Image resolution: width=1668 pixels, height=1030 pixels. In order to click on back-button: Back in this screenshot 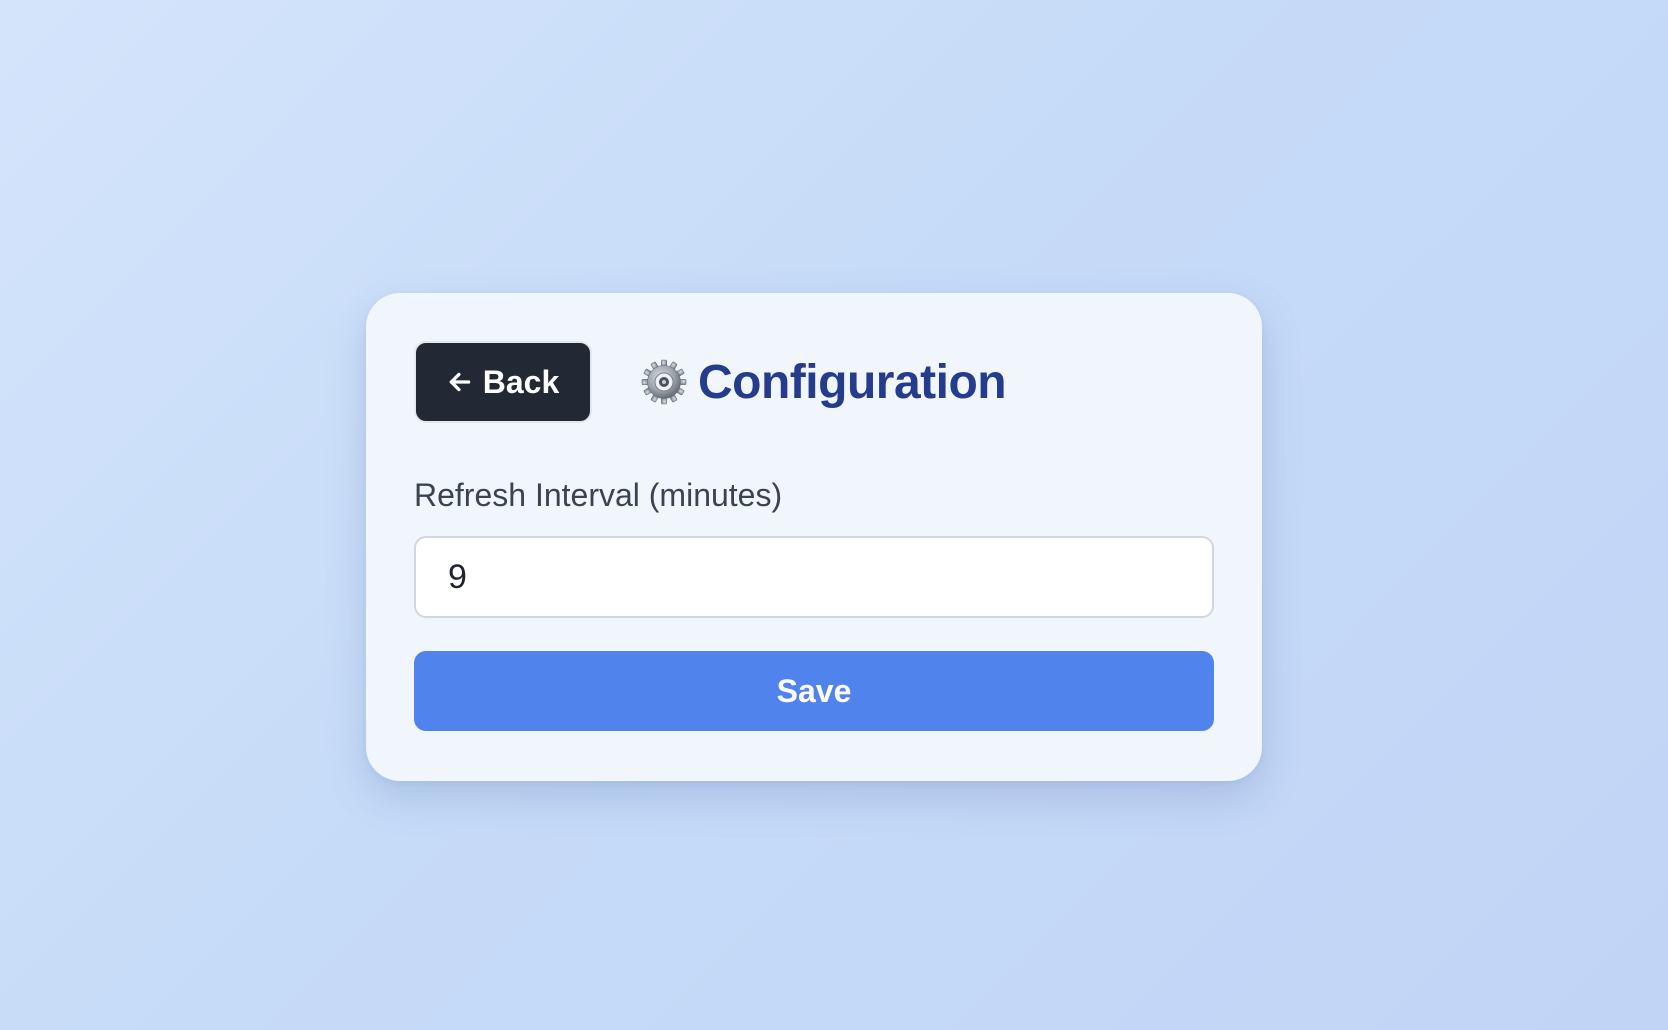, I will do `click(503, 382)`.